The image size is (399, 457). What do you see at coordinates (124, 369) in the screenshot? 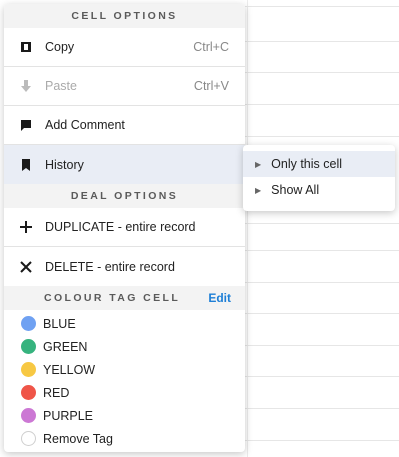
I see `tag-yellow: YELLOW` at bounding box center [124, 369].